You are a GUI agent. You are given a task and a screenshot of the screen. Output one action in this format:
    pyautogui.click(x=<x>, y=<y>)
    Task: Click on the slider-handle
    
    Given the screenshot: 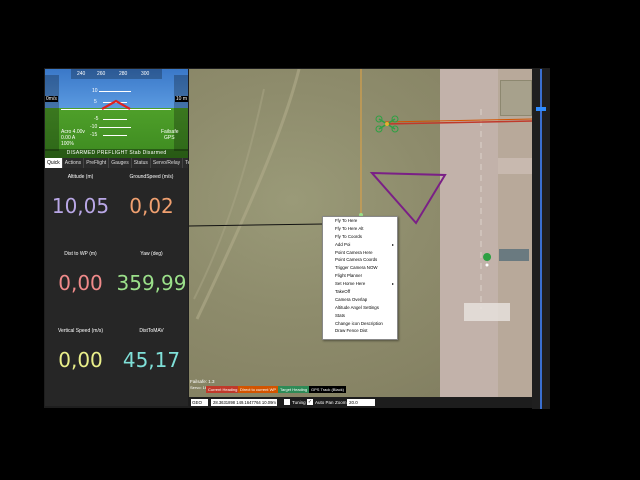 What is the action you would take?
    pyautogui.click(x=541, y=109)
    